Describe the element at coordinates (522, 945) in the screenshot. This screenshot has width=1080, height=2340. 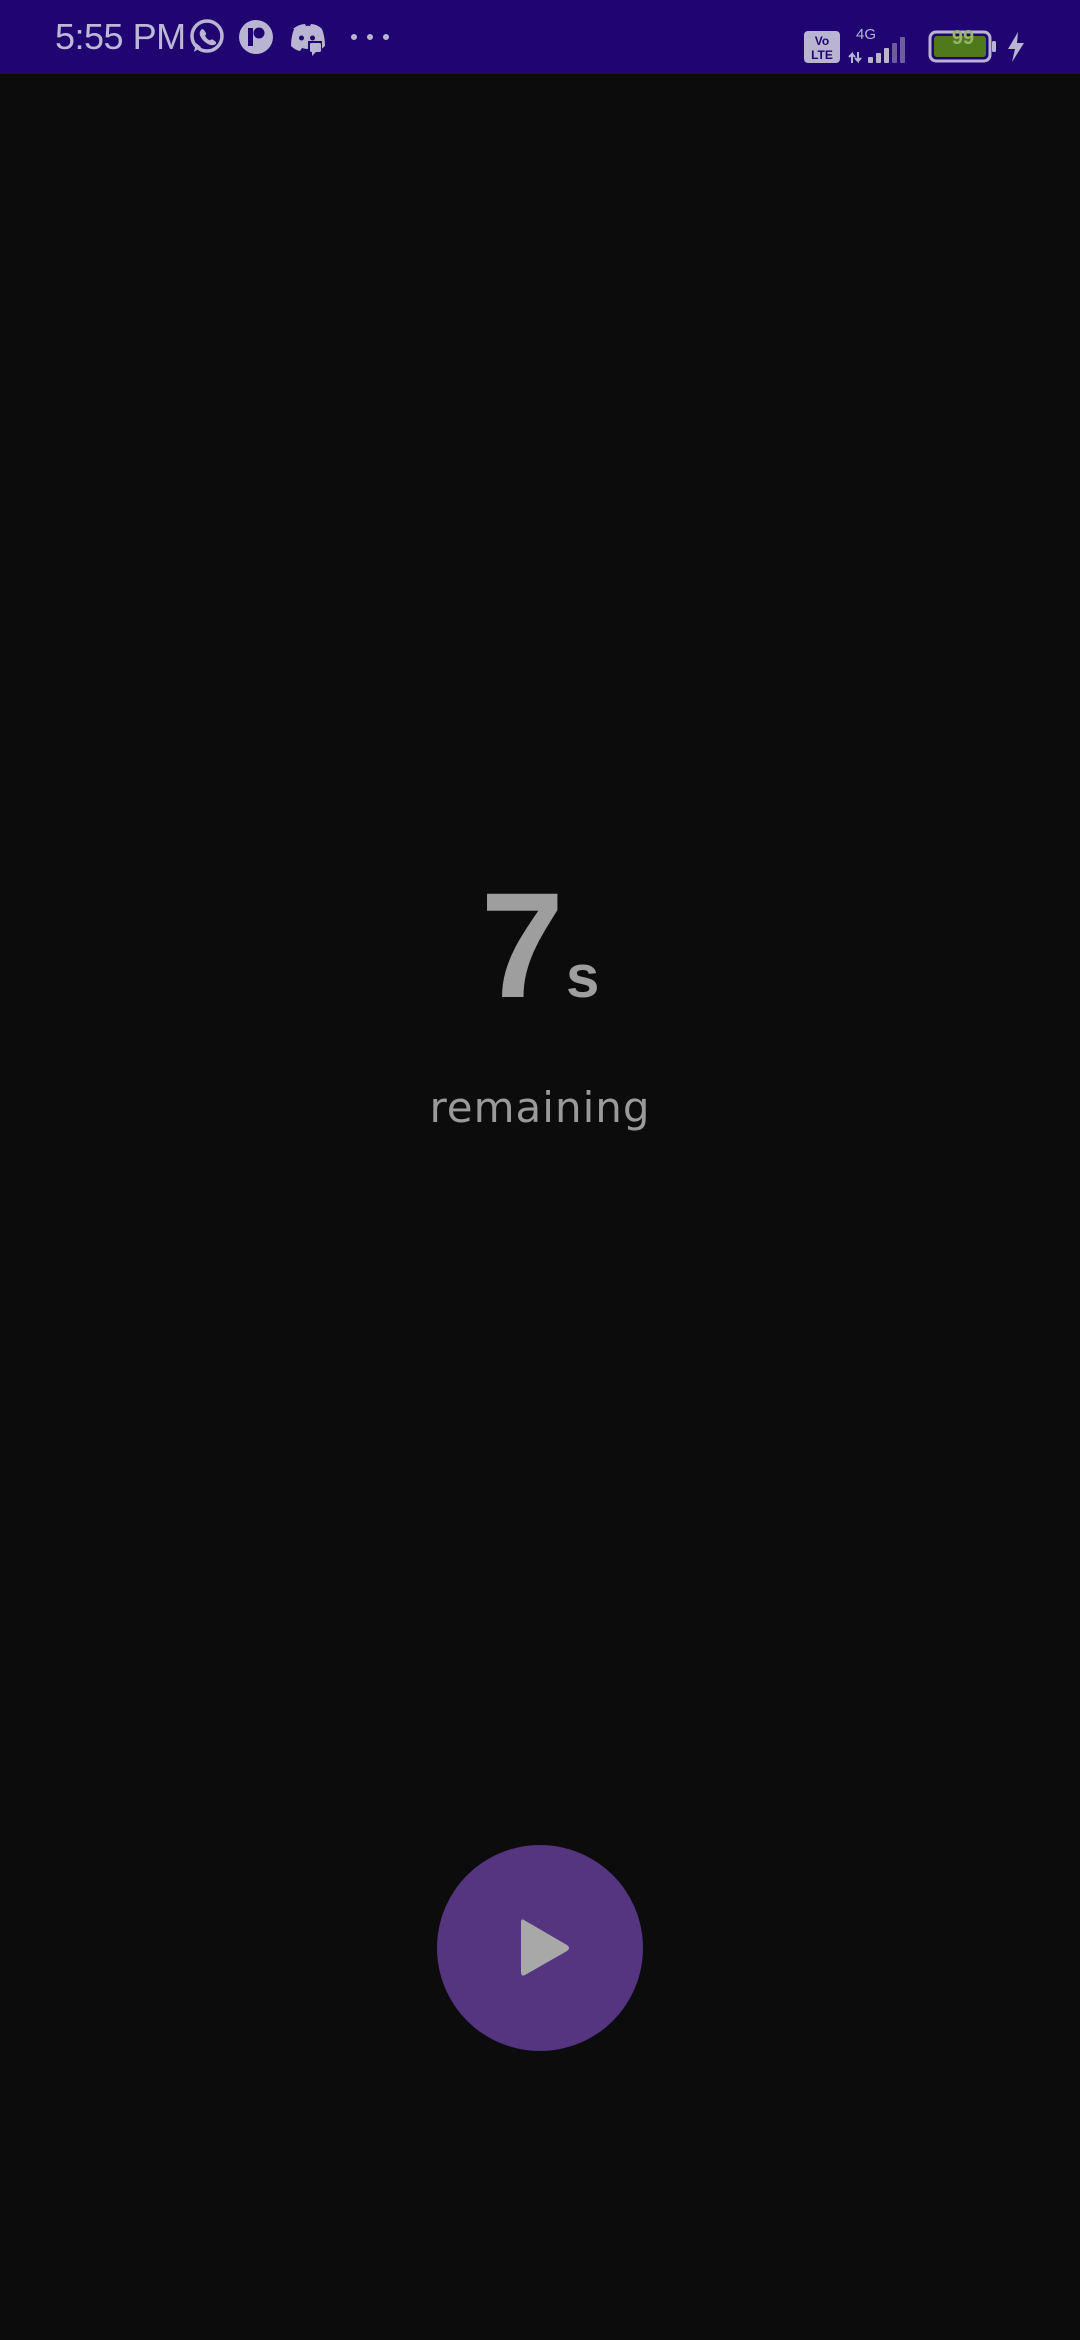
I see `countdown-value: 7` at that location.